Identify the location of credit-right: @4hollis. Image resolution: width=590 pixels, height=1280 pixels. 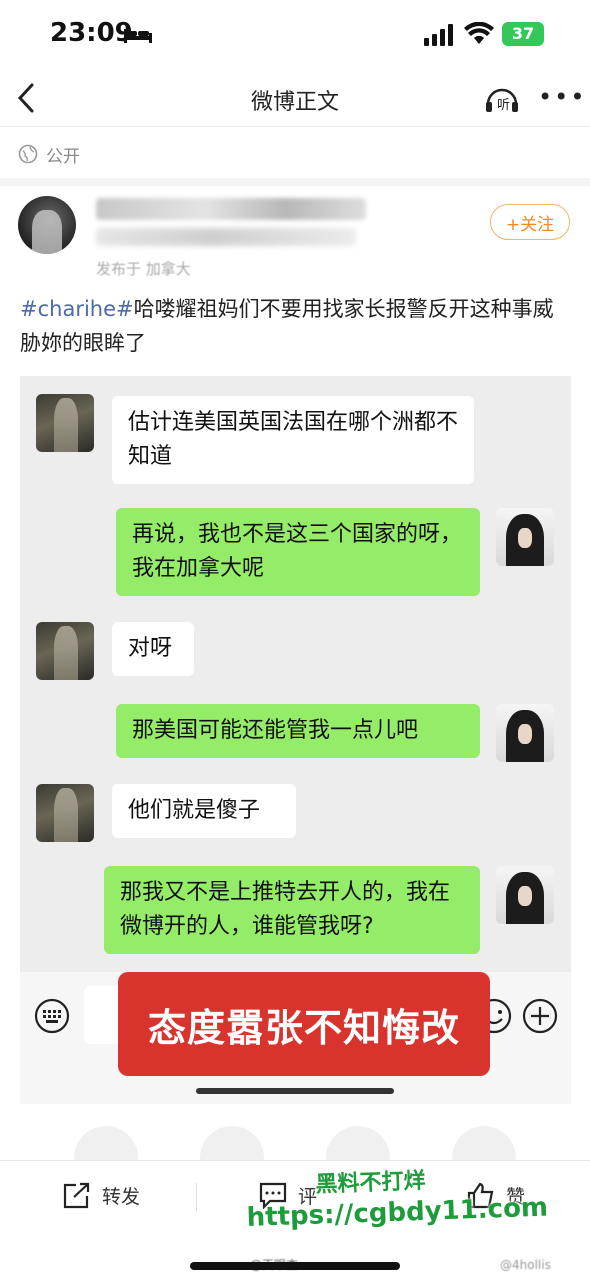
(525, 1265).